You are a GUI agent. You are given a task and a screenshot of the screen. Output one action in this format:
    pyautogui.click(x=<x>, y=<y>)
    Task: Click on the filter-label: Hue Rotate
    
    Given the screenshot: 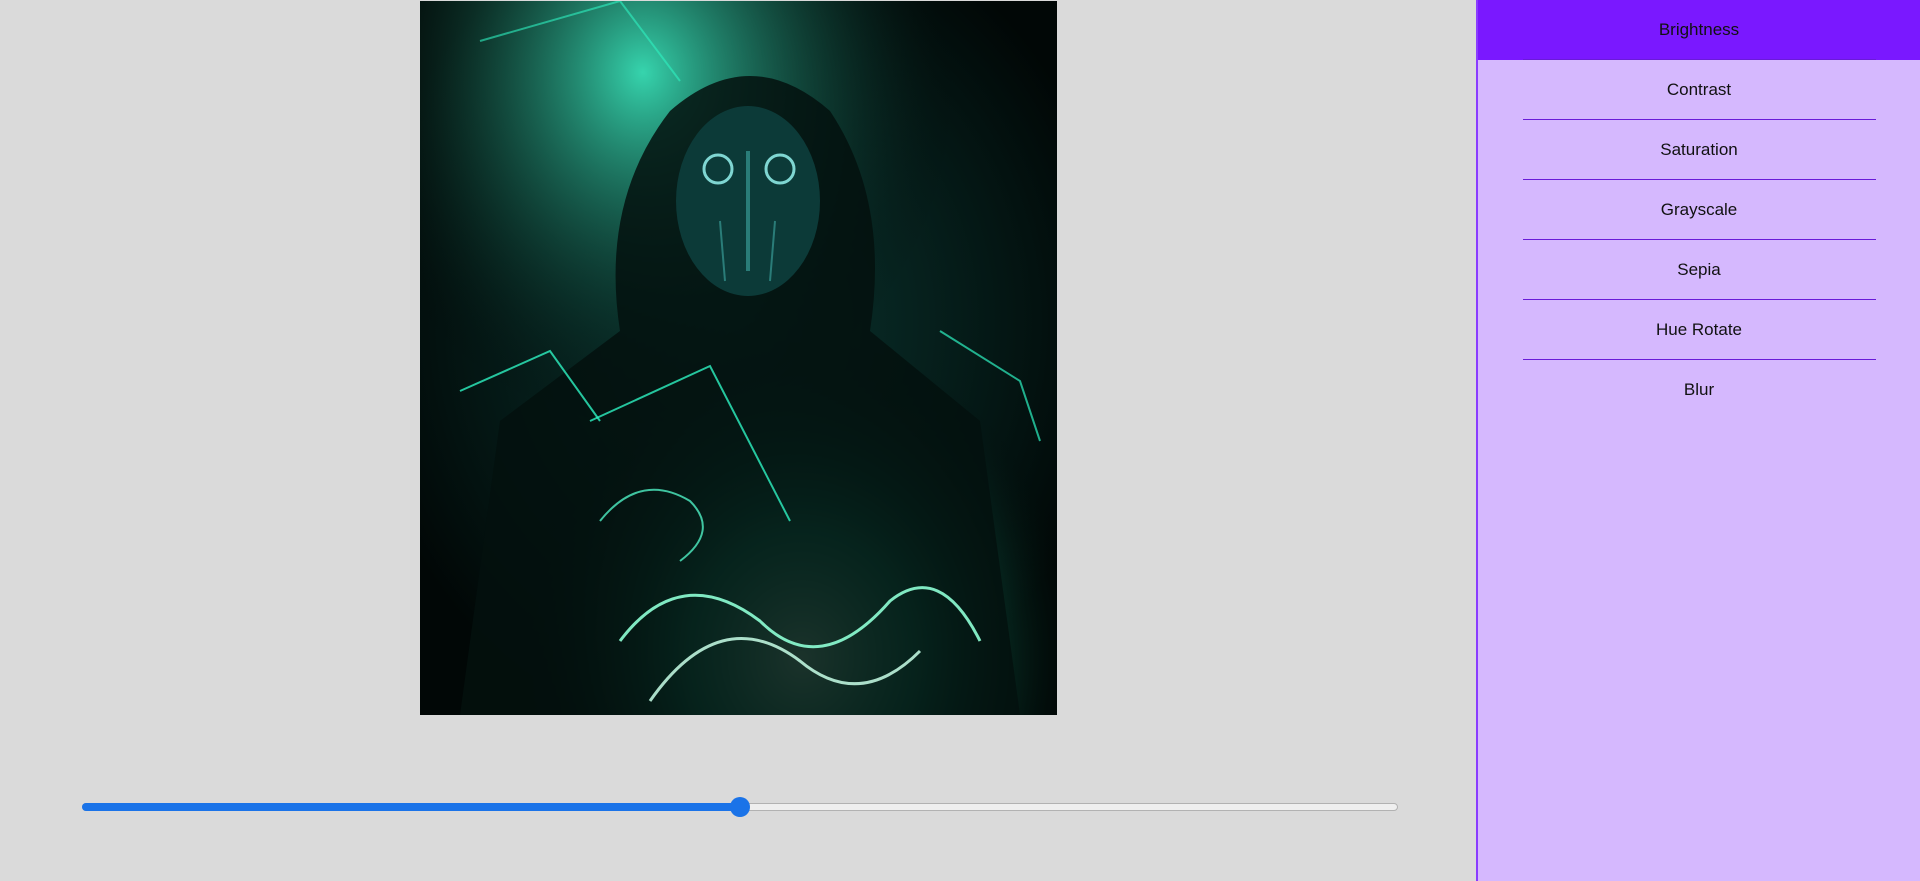 What is the action you would take?
    pyautogui.click(x=1699, y=329)
    